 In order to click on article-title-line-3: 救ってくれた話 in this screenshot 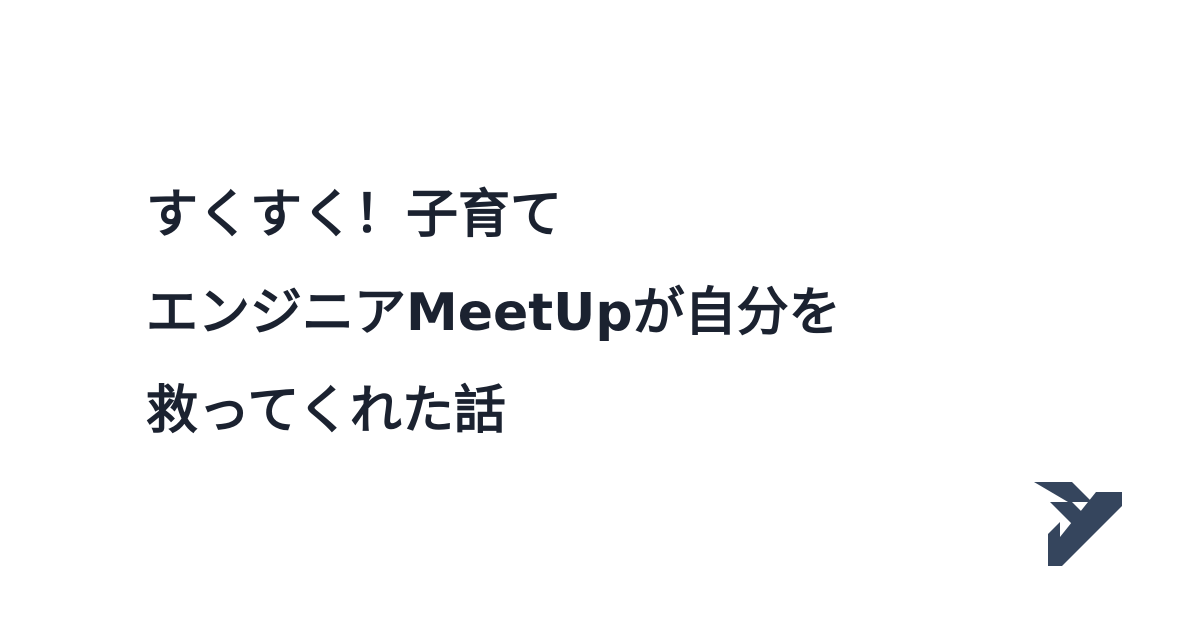, I will do `click(326, 411)`.